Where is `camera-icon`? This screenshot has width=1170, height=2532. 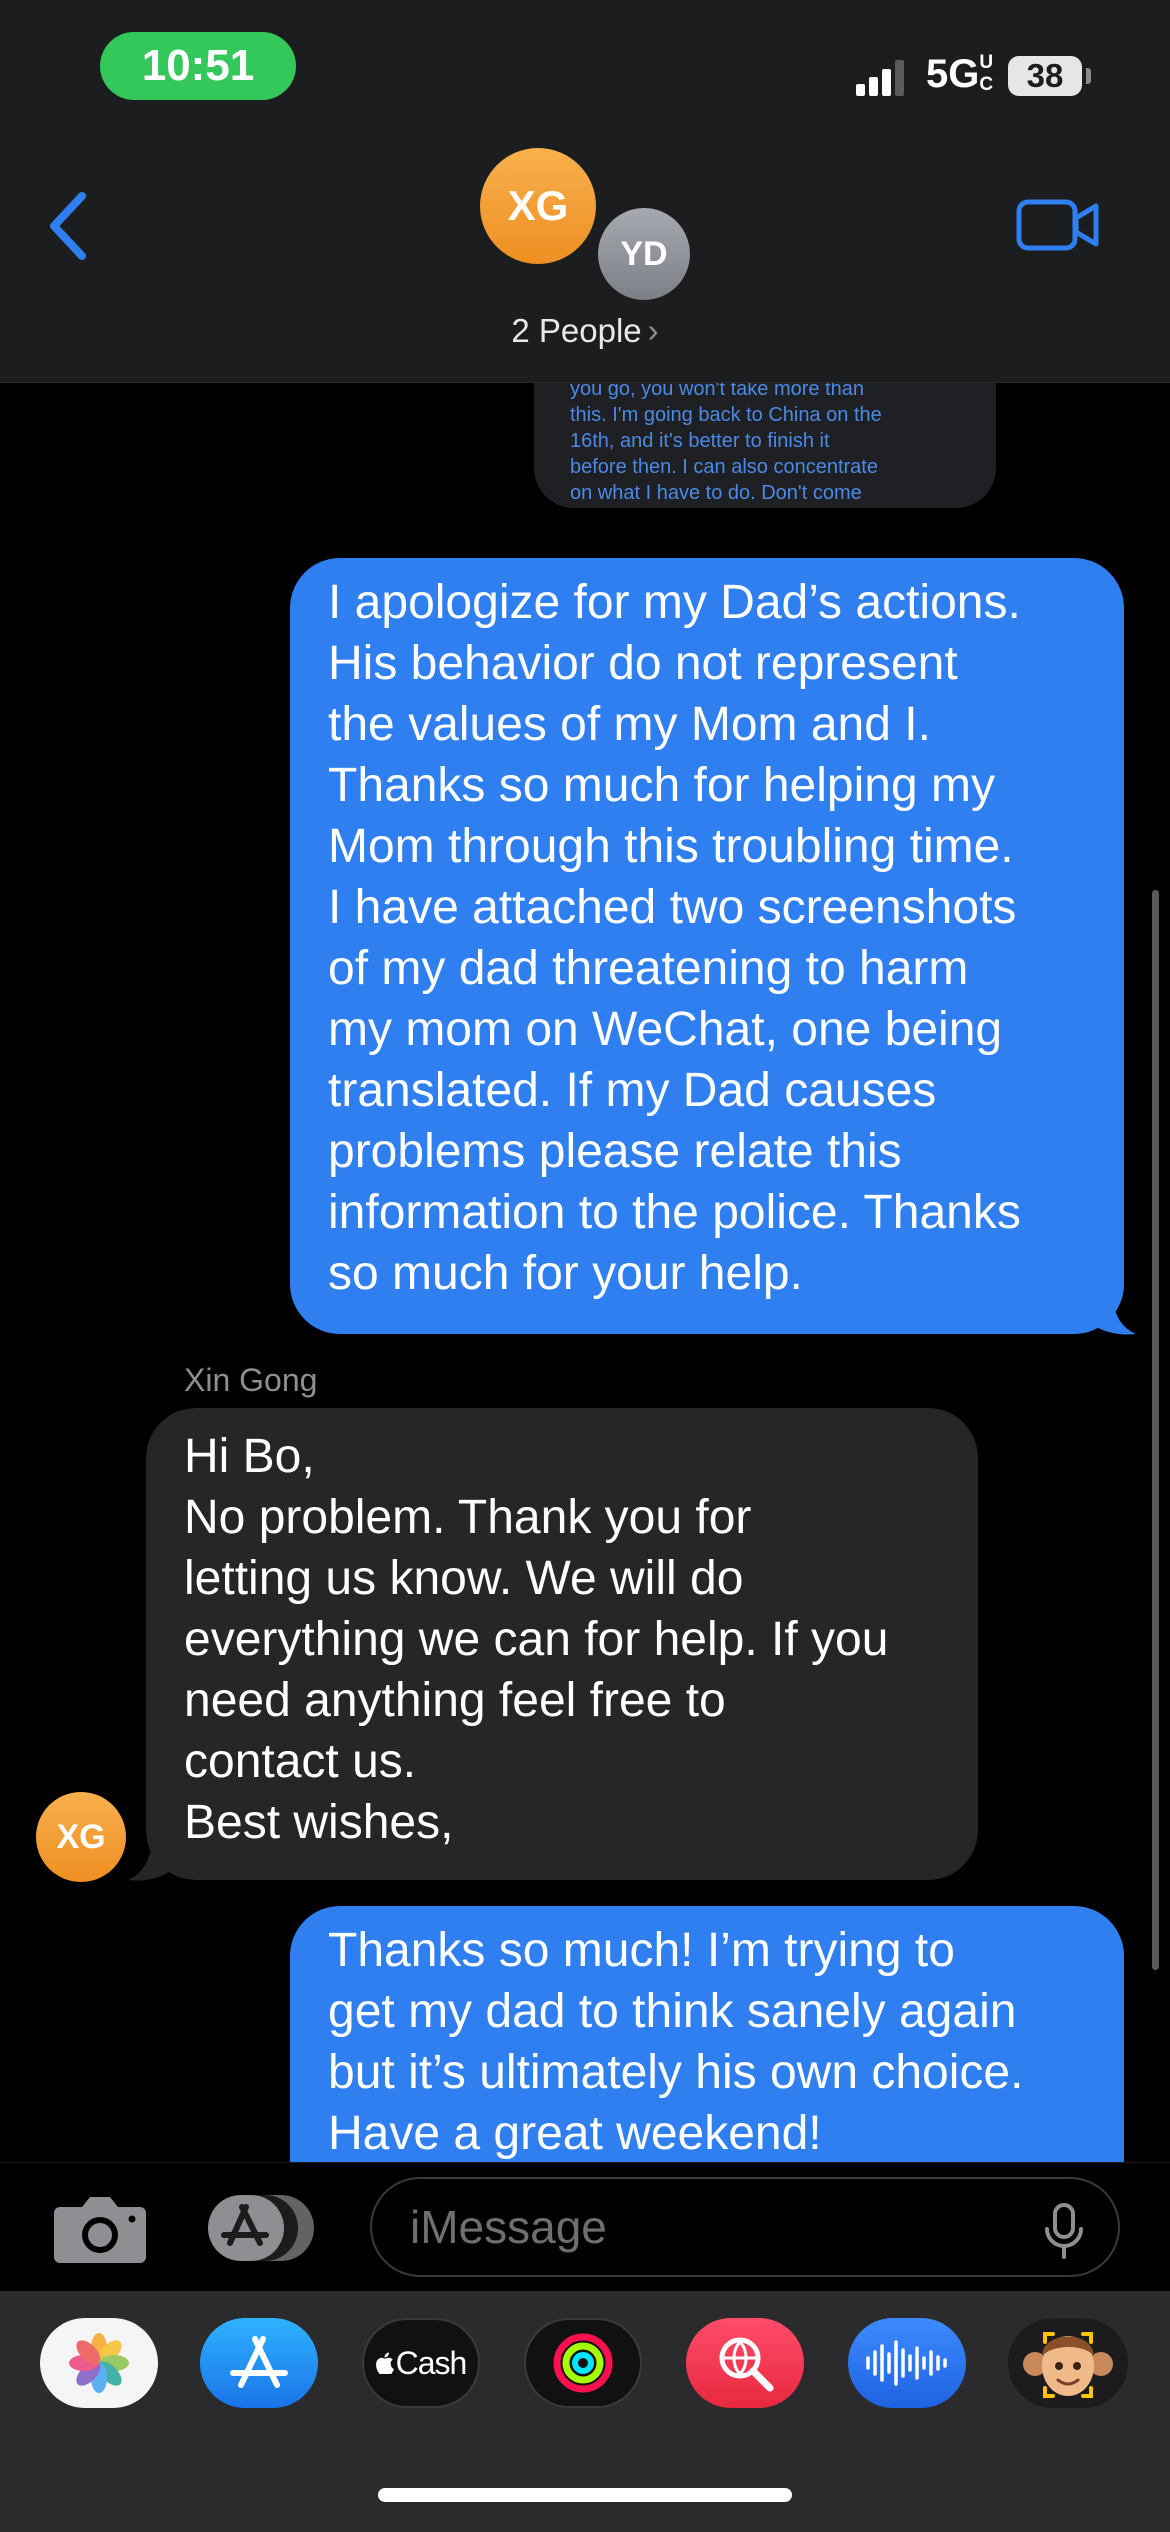 camera-icon is located at coordinates (100, 2229).